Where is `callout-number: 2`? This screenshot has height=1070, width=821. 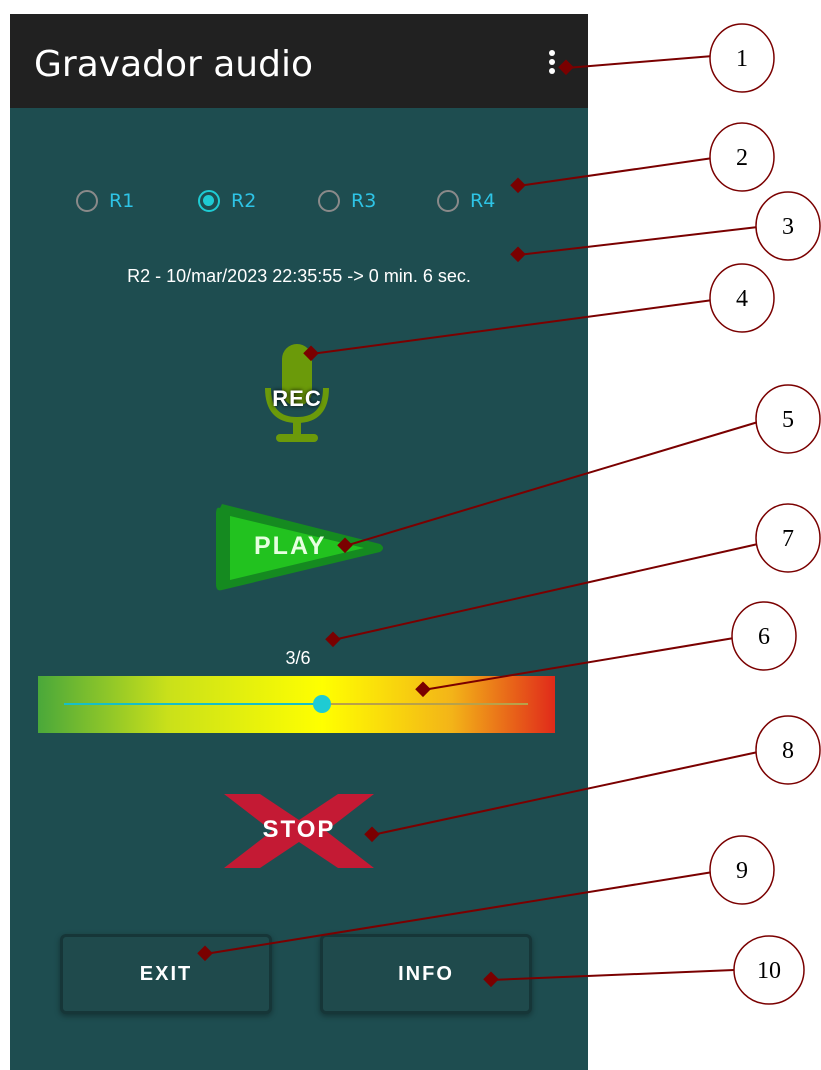
callout-number: 2 is located at coordinates (742, 158).